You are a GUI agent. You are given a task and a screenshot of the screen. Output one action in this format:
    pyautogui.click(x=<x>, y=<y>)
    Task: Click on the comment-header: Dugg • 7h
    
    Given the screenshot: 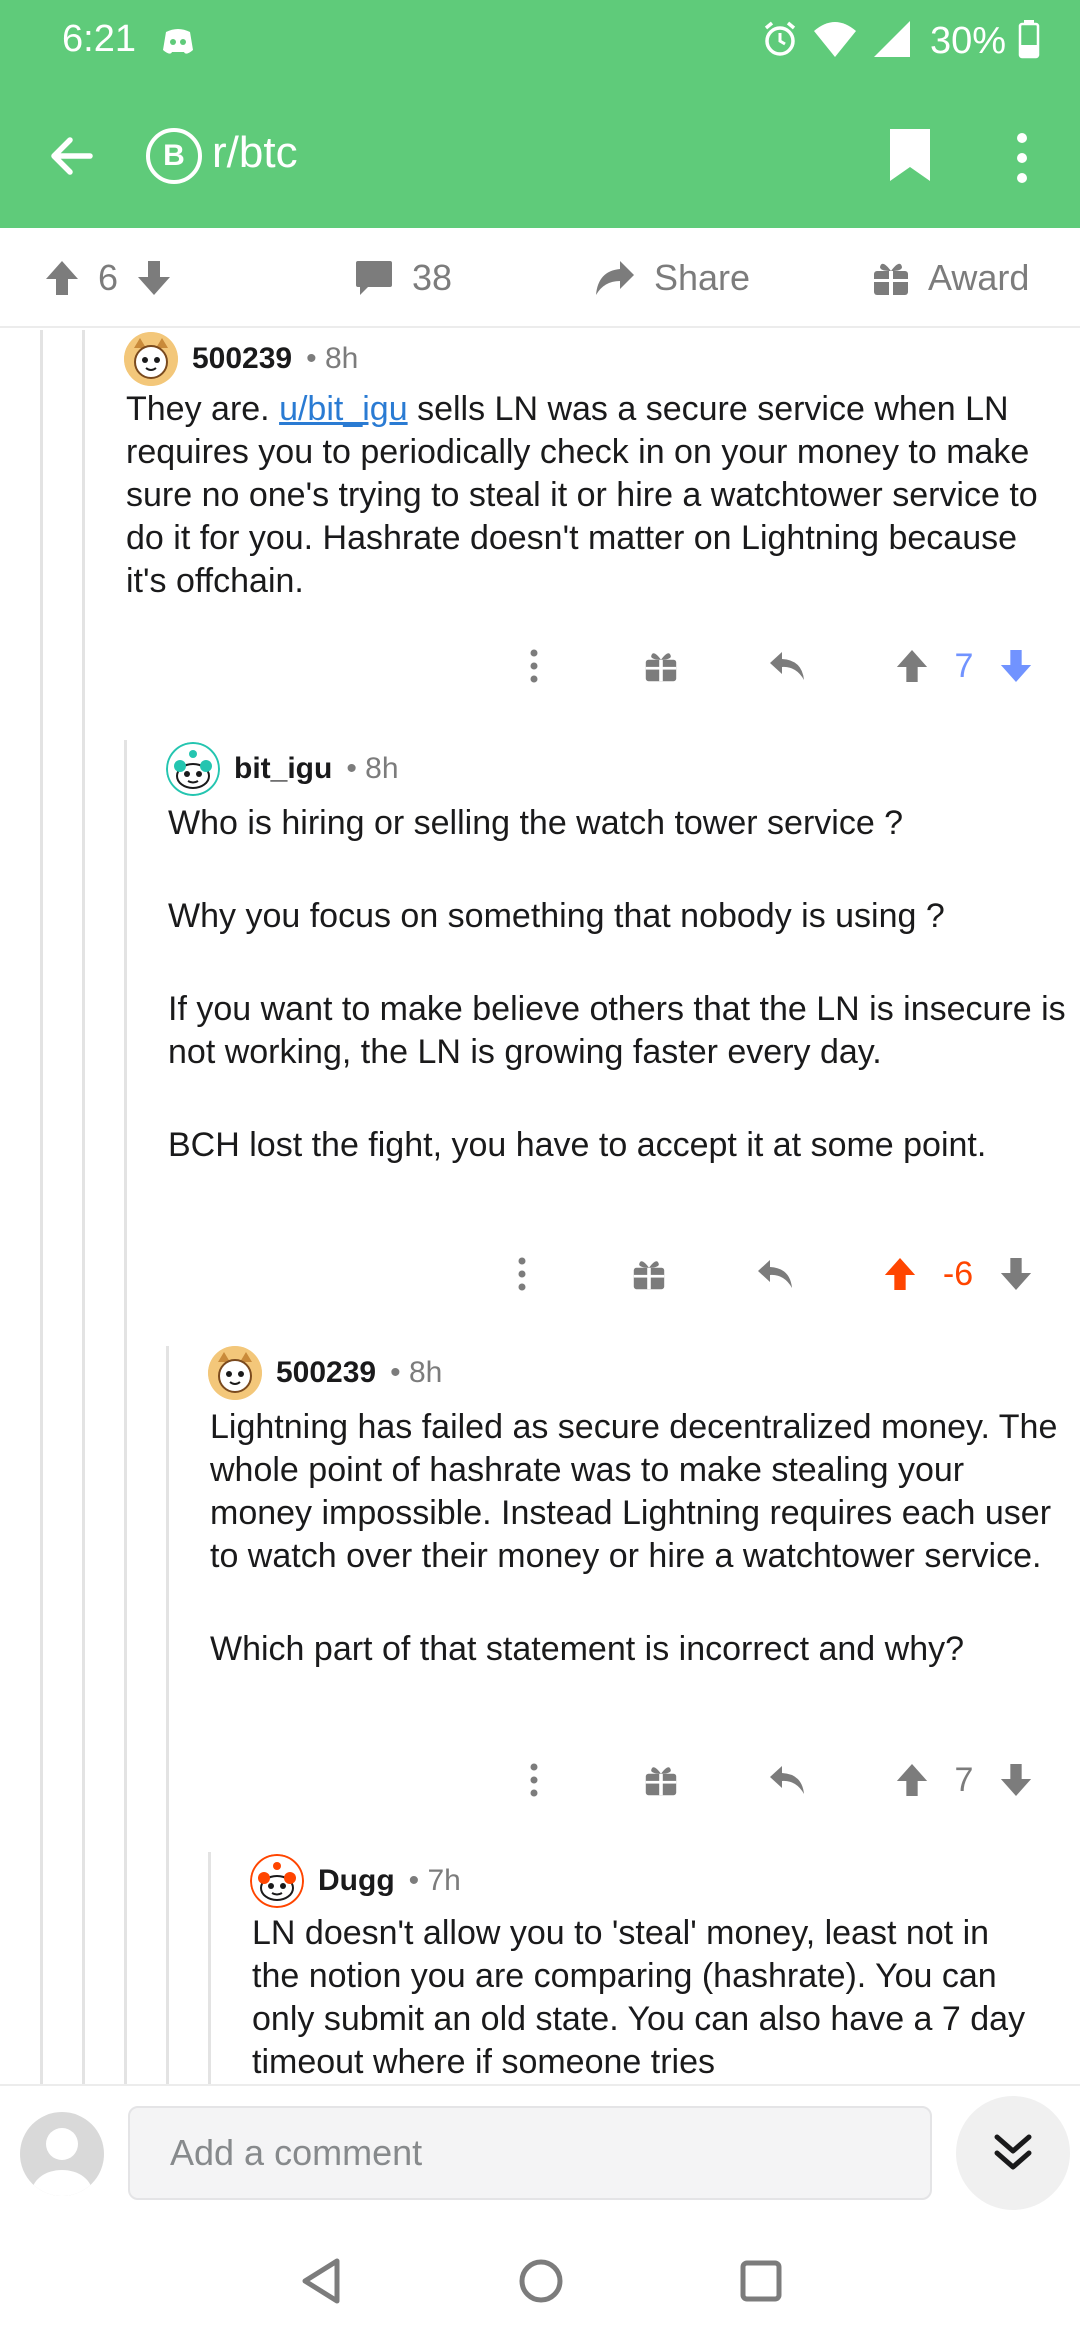 What is the action you would take?
    pyautogui.click(x=355, y=1881)
    